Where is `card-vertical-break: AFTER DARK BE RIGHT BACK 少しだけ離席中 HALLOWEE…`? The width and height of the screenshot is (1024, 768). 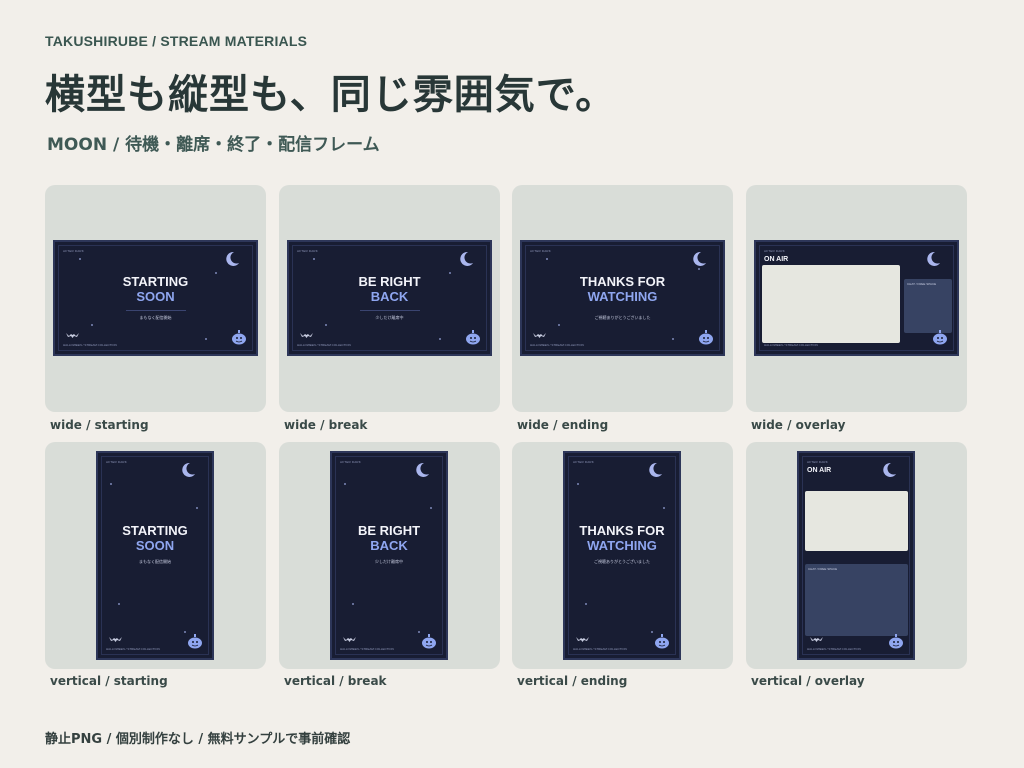
card-vertical-break: AFTER DARK BE RIGHT BACK 少しだけ離席中 HALLOWEE… is located at coordinates (389, 555).